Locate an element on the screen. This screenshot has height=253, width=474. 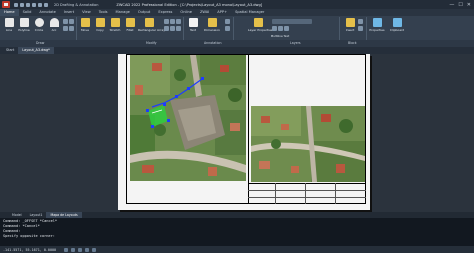
rectangular-array-tool: Rectangular Array is located at coordinates (151, 25).